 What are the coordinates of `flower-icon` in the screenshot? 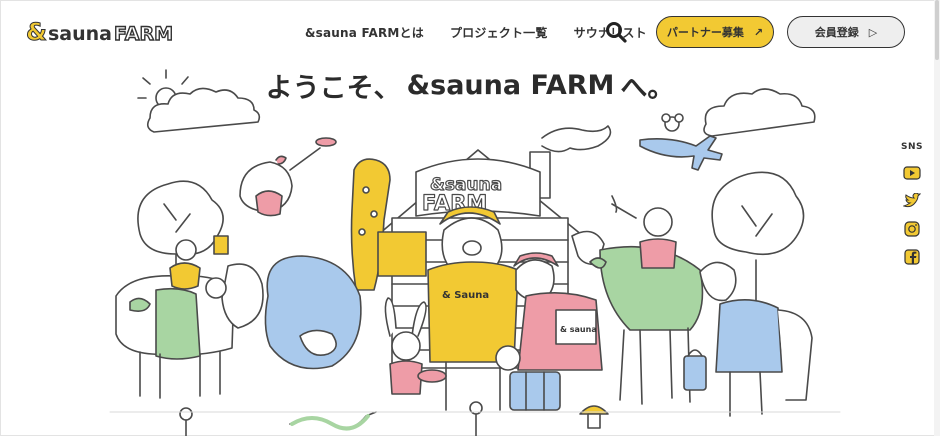 It's located at (331, 418).